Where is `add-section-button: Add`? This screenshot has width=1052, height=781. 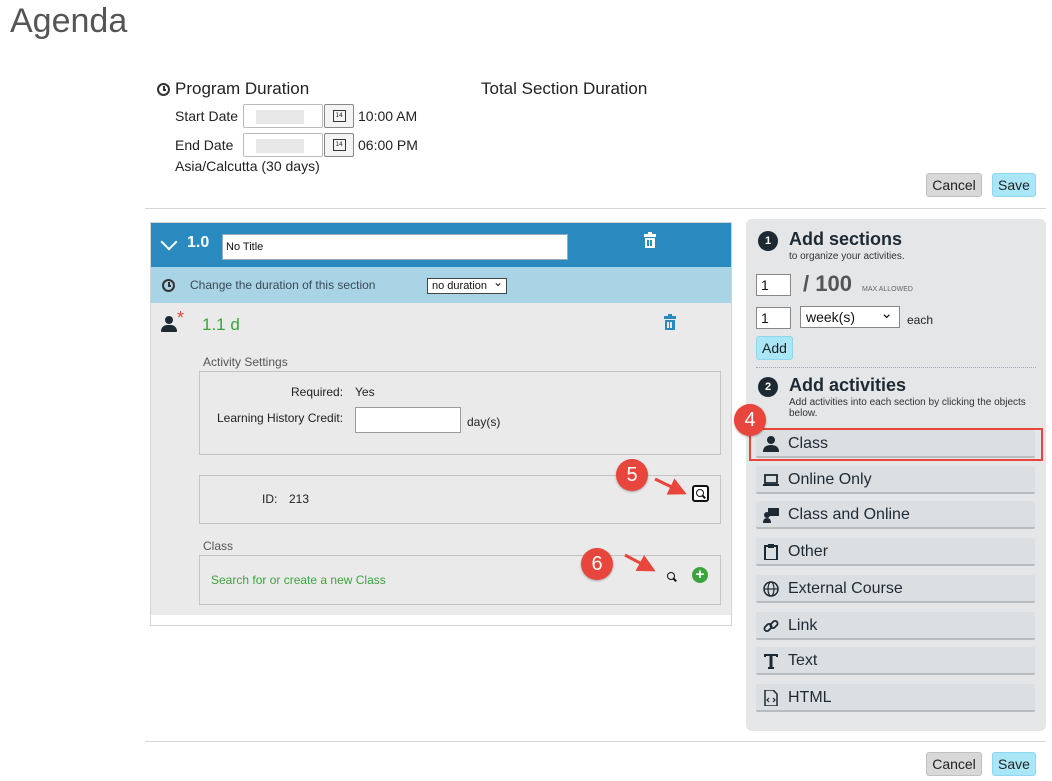
add-section-button: Add is located at coordinates (774, 348).